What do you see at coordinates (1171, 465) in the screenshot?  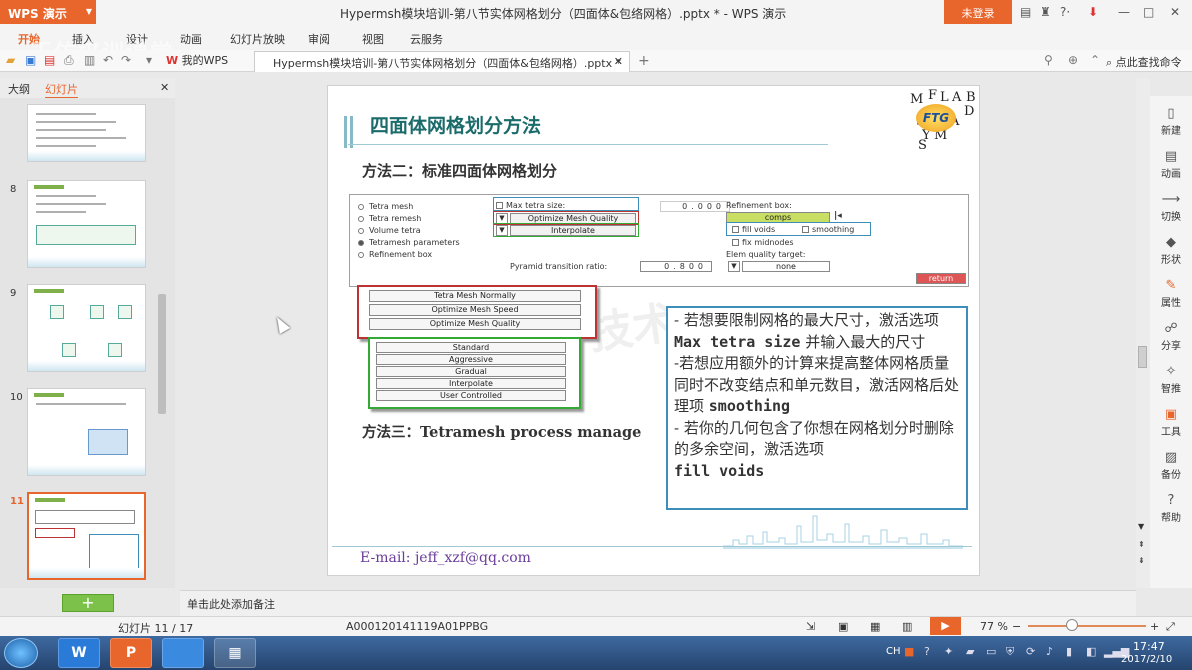 I see `backup-button: ▨ 备份` at bounding box center [1171, 465].